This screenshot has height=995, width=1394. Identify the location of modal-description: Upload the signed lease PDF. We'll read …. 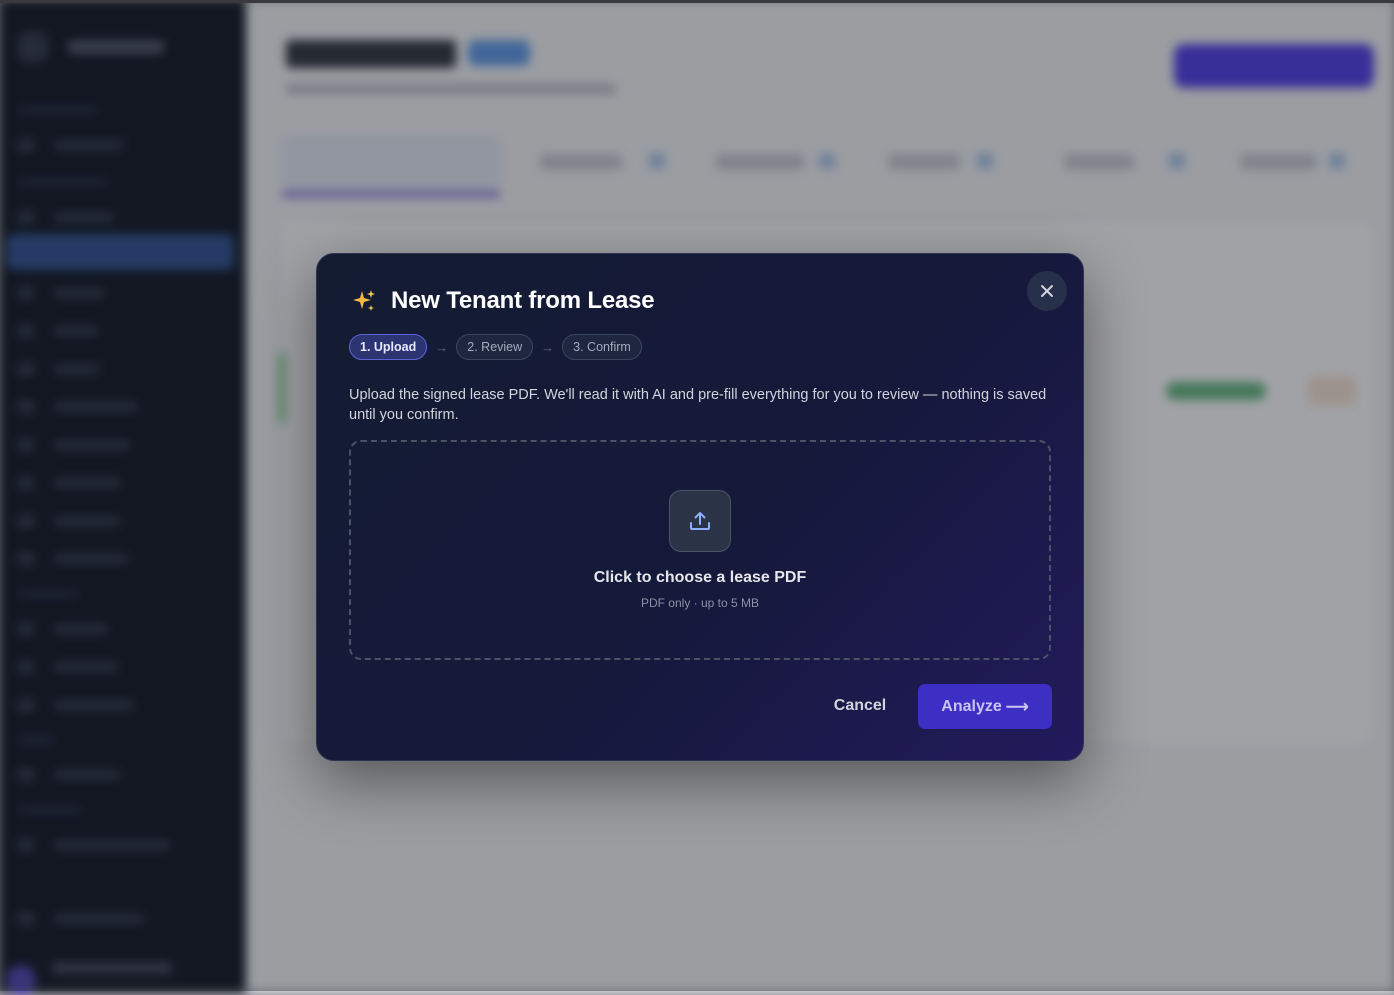
(698, 405).